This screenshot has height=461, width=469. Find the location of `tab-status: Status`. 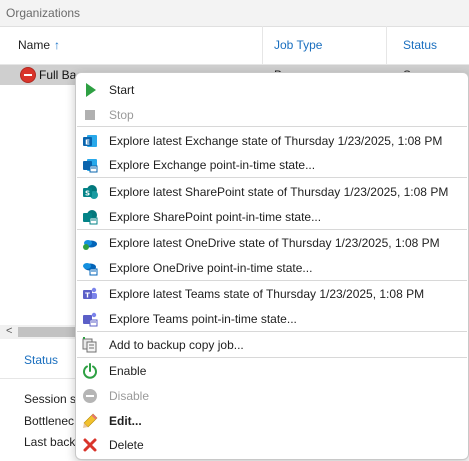

tab-status: Status is located at coordinates (41, 360).